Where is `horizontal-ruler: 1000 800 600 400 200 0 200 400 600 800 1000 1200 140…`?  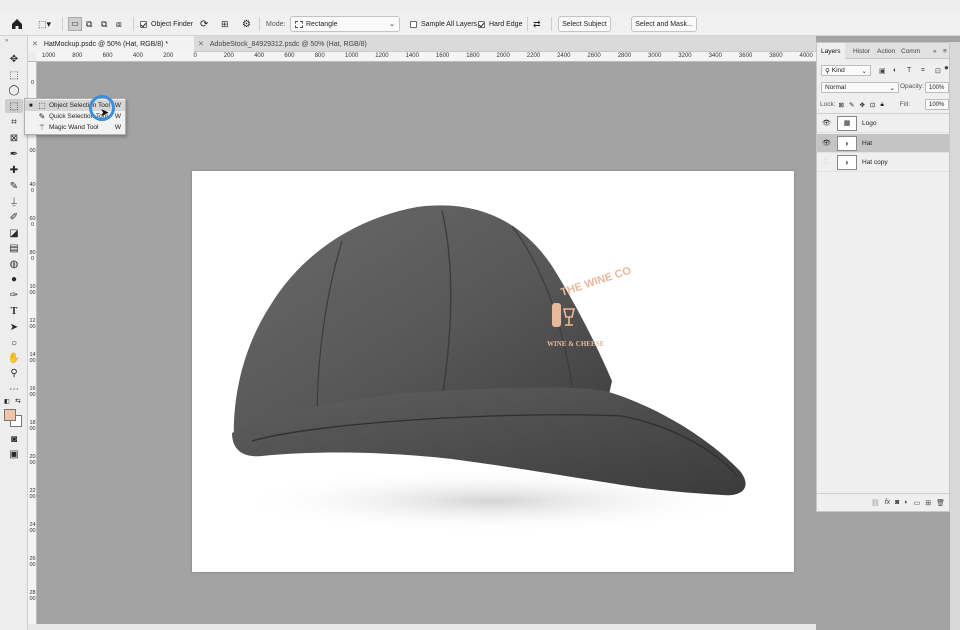
horizontal-ruler: 1000 800 600 400 200 0 200 400 600 800 1000 1200 140… is located at coordinates (426, 57).